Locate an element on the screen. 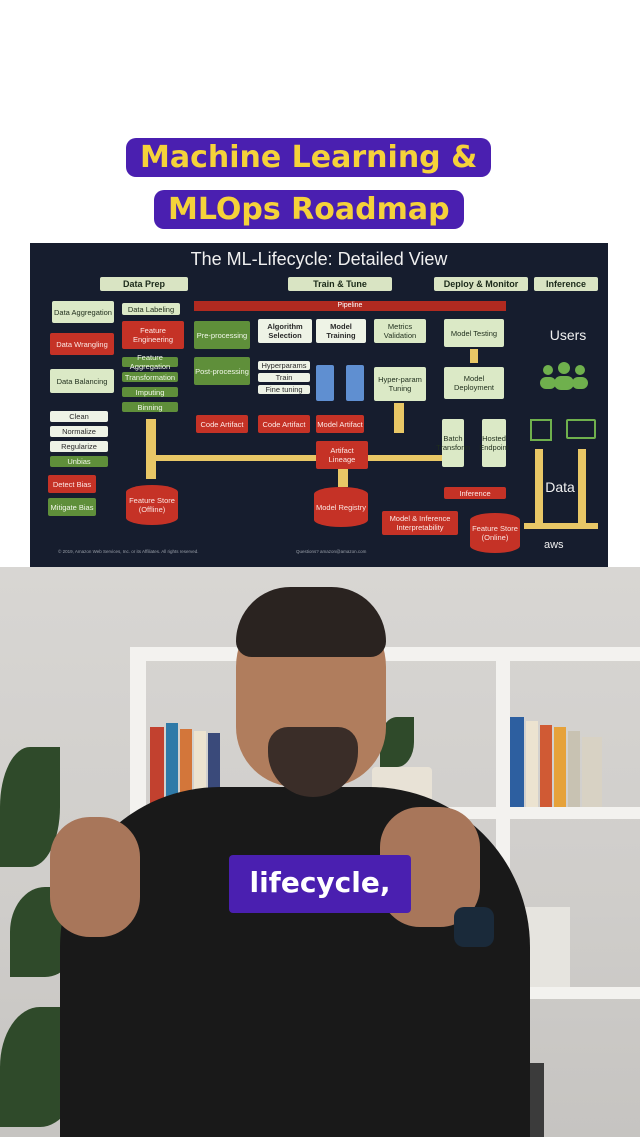  code-artifact-prep: Code Artifact is located at coordinates (222, 424).